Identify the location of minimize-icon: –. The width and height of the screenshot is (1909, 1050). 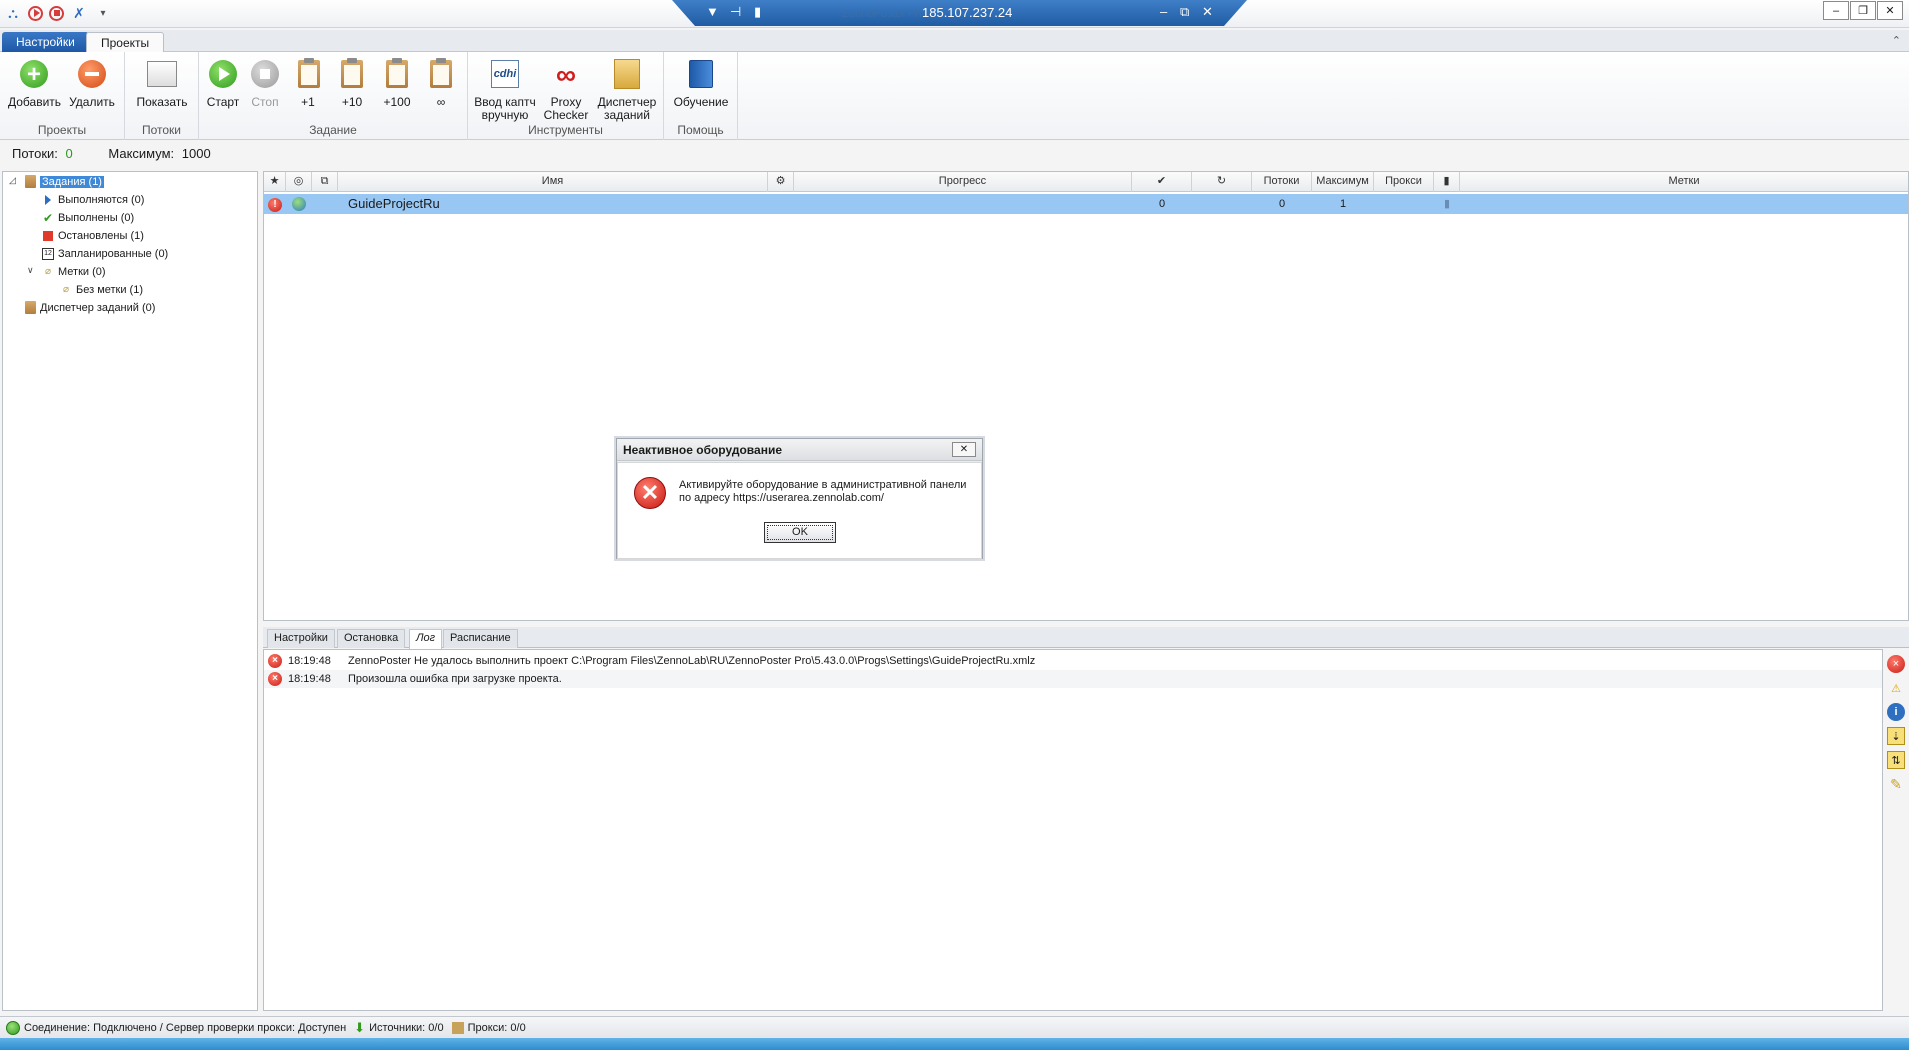
(1836, 10).